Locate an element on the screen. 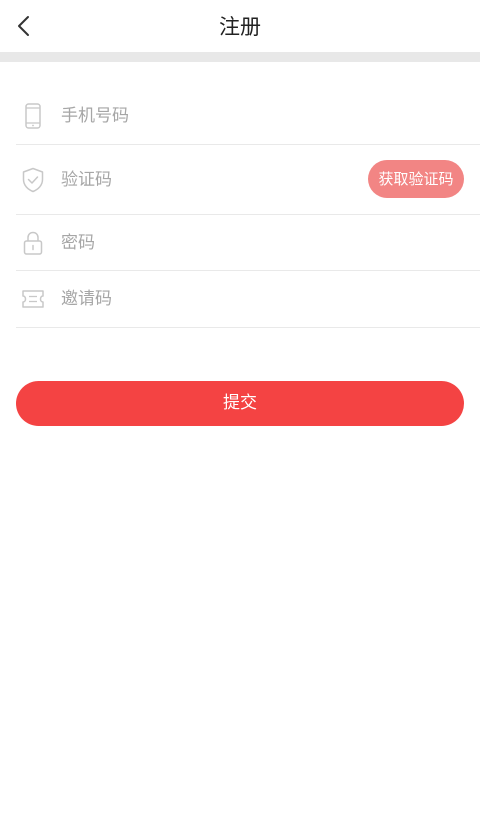 This screenshot has width=480, height=830. invite-input is located at coordinates (211, 299).